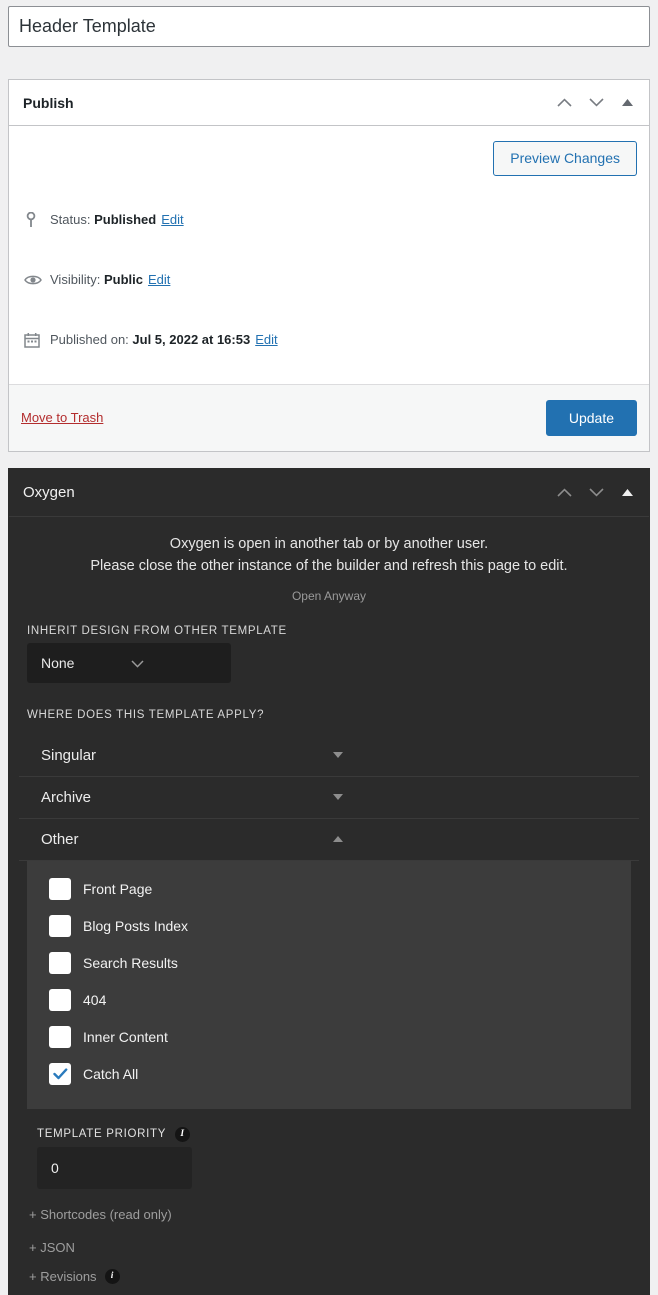  What do you see at coordinates (63, 1276) in the screenshot?
I see `revisions-toggle-label: + Revisions` at bounding box center [63, 1276].